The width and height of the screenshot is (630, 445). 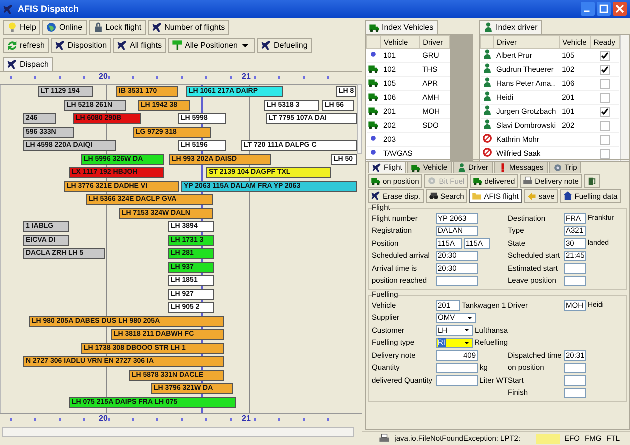 I want to click on arrow-icon, so click(x=531, y=196).